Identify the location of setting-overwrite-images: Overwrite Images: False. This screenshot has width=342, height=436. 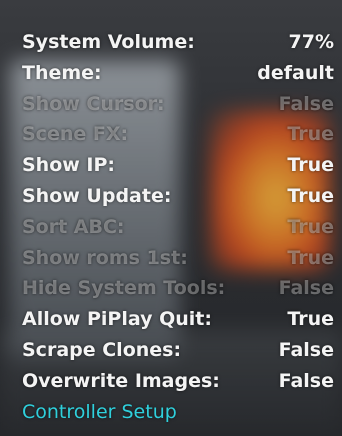
(178, 381).